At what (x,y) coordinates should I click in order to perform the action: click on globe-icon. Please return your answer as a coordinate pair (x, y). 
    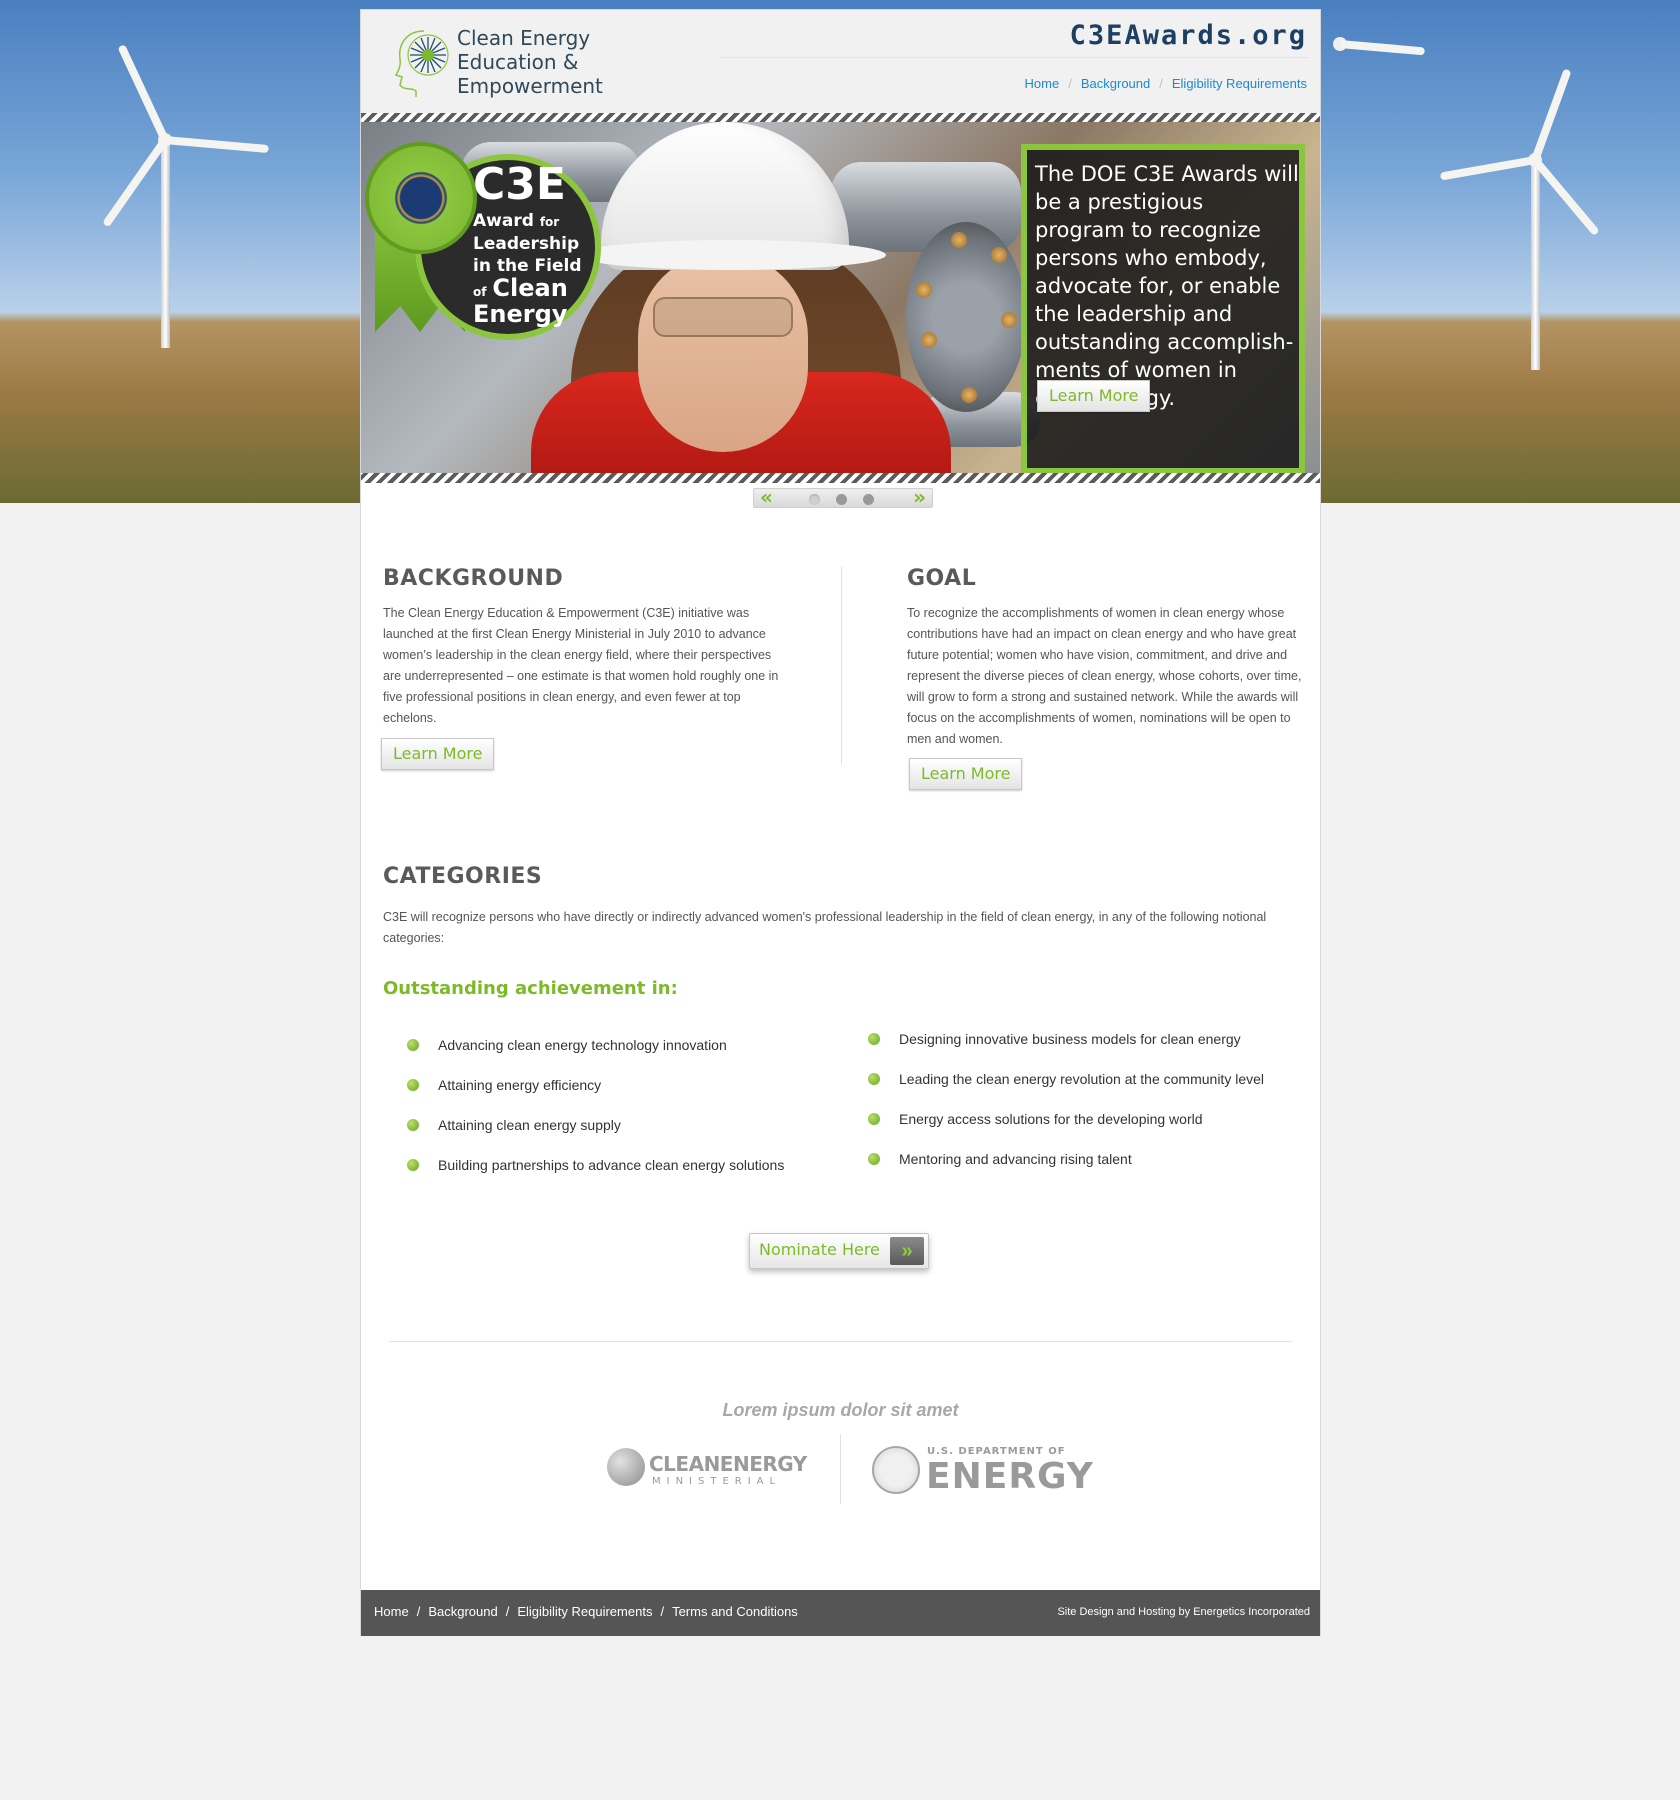
    Looking at the image, I should click on (626, 1467).